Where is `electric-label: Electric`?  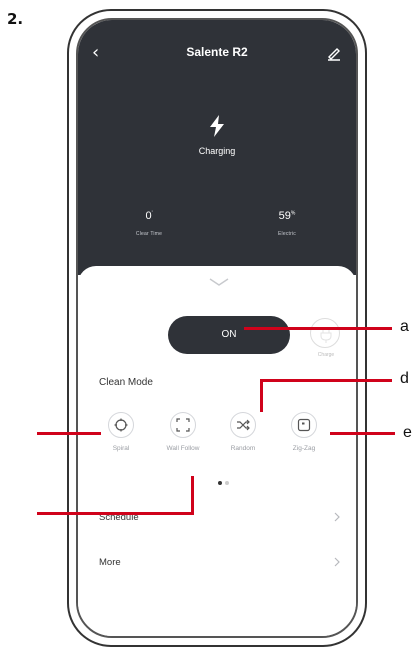
electric-label: Electric is located at coordinates (287, 234).